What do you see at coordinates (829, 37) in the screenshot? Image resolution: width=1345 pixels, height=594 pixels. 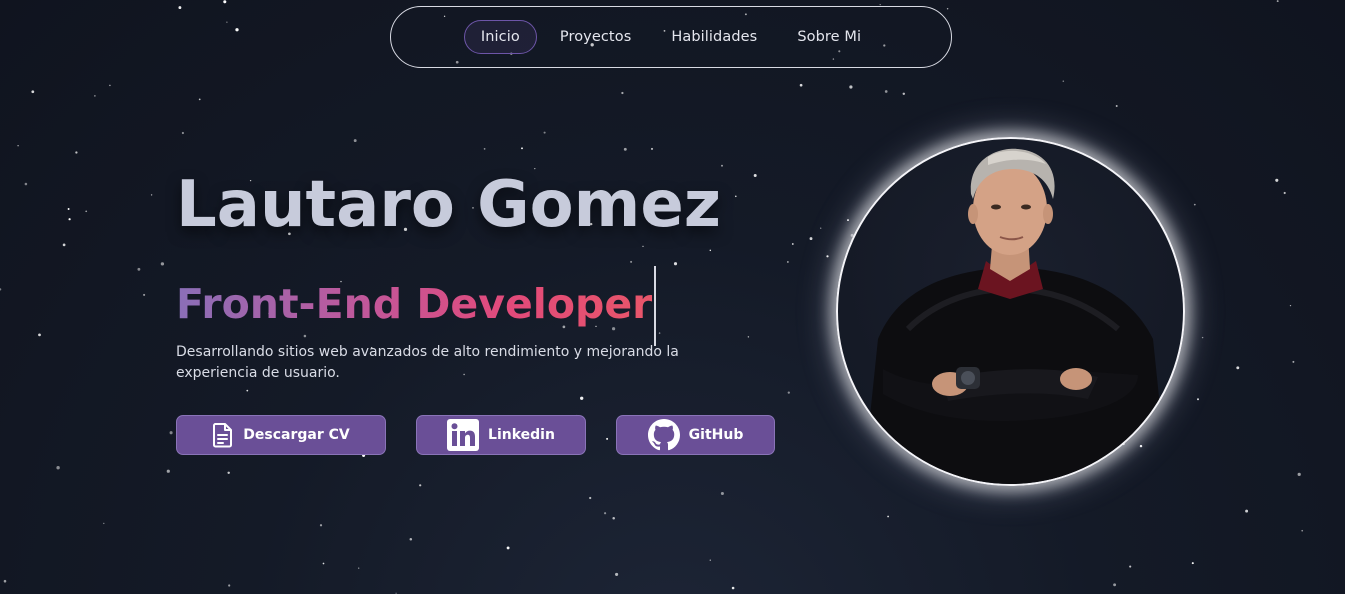 I see `nav-item-sobre-mi: Sobre Mi` at bounding box center [829, 37].